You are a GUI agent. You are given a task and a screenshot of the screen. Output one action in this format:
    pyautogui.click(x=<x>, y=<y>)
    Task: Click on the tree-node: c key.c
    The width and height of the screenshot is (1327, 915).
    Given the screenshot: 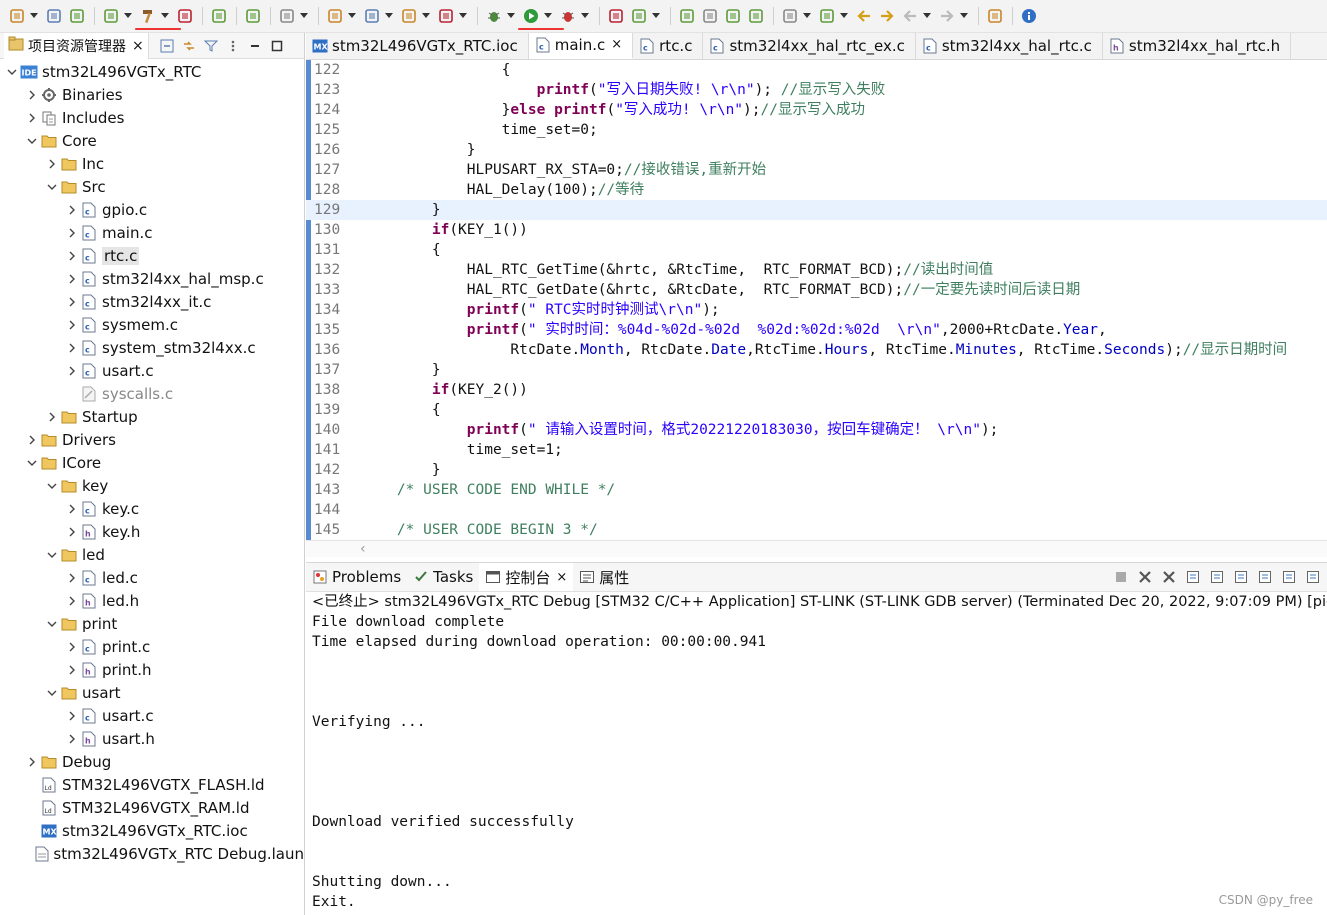 What is the action you would take?
    pyautogui.click(x=152, y=508)
    